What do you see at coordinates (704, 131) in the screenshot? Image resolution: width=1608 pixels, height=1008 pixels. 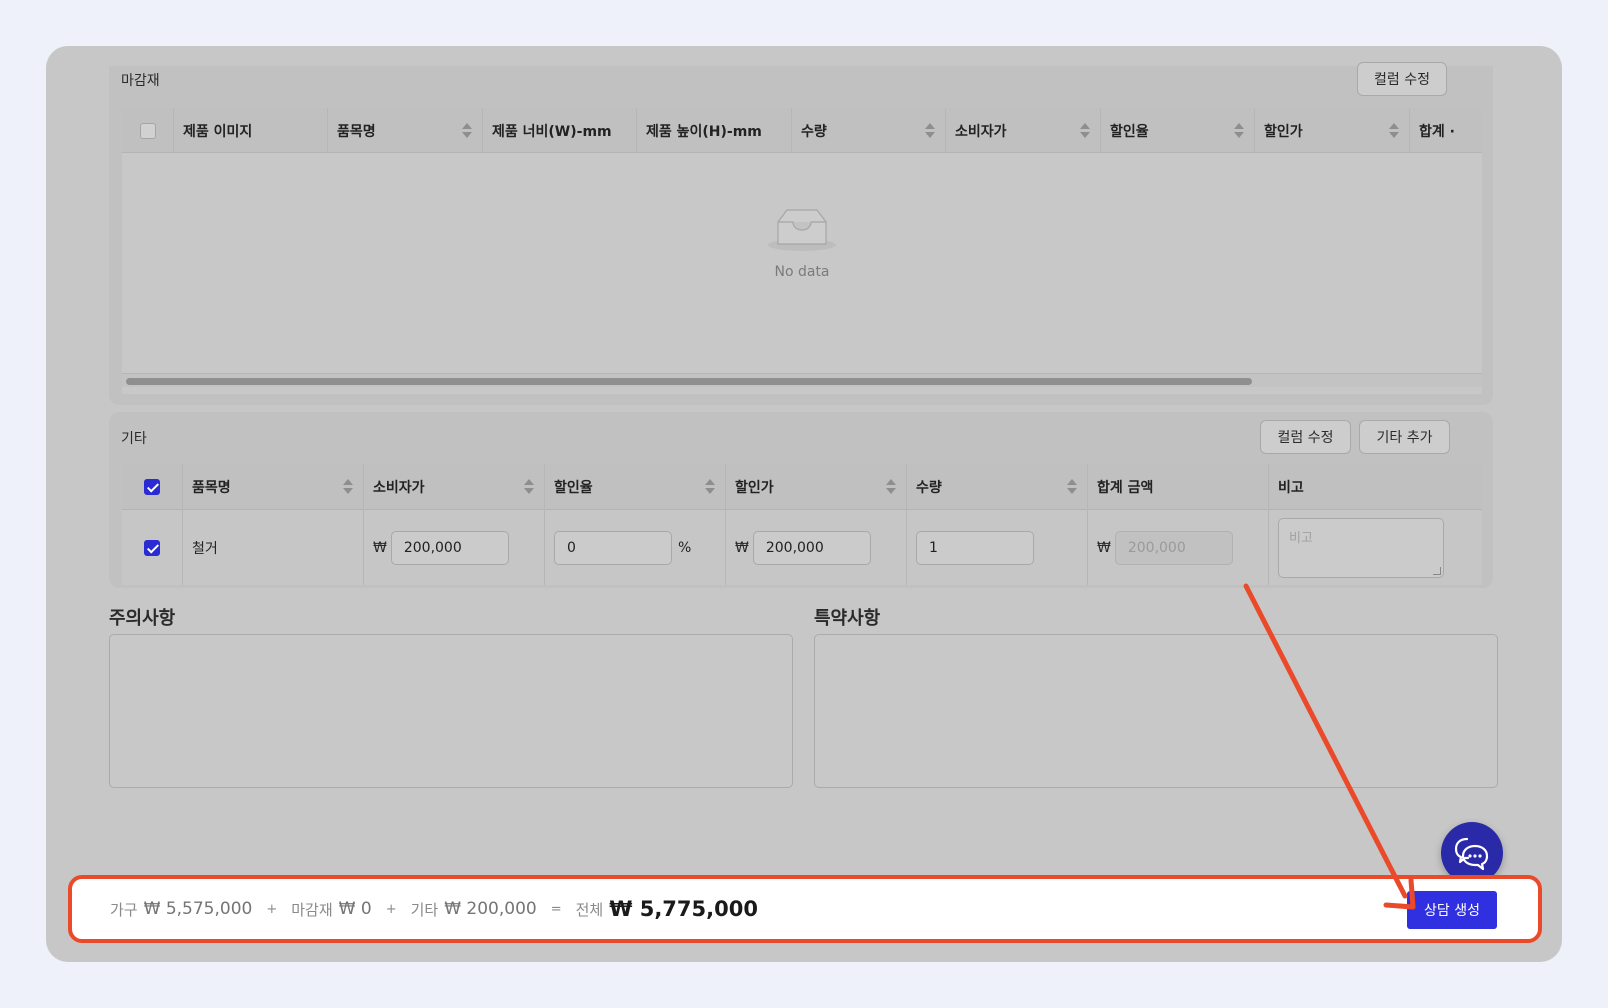 I see `column-label: 제품 높이(H)-mm` at bounding box center [704, 131].